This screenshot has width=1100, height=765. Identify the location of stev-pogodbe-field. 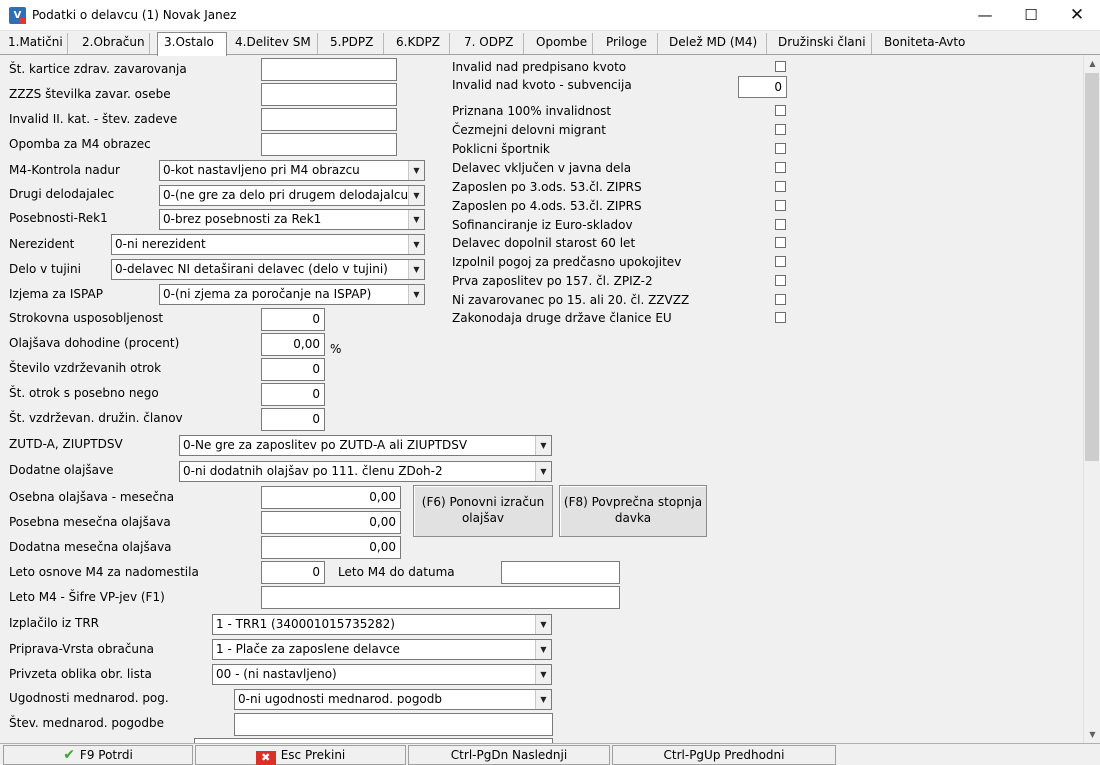
(393, 724).